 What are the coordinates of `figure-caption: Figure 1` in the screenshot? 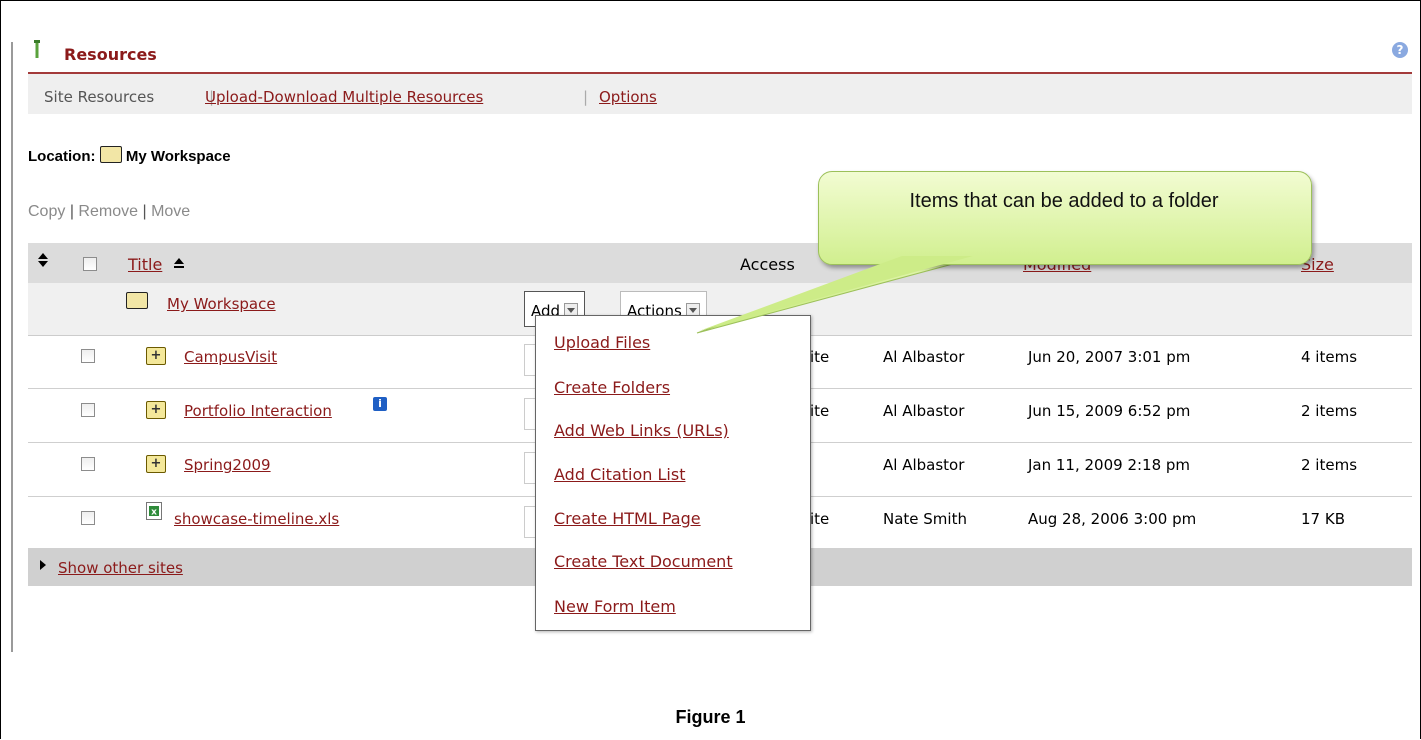 It's located at (710, 717).